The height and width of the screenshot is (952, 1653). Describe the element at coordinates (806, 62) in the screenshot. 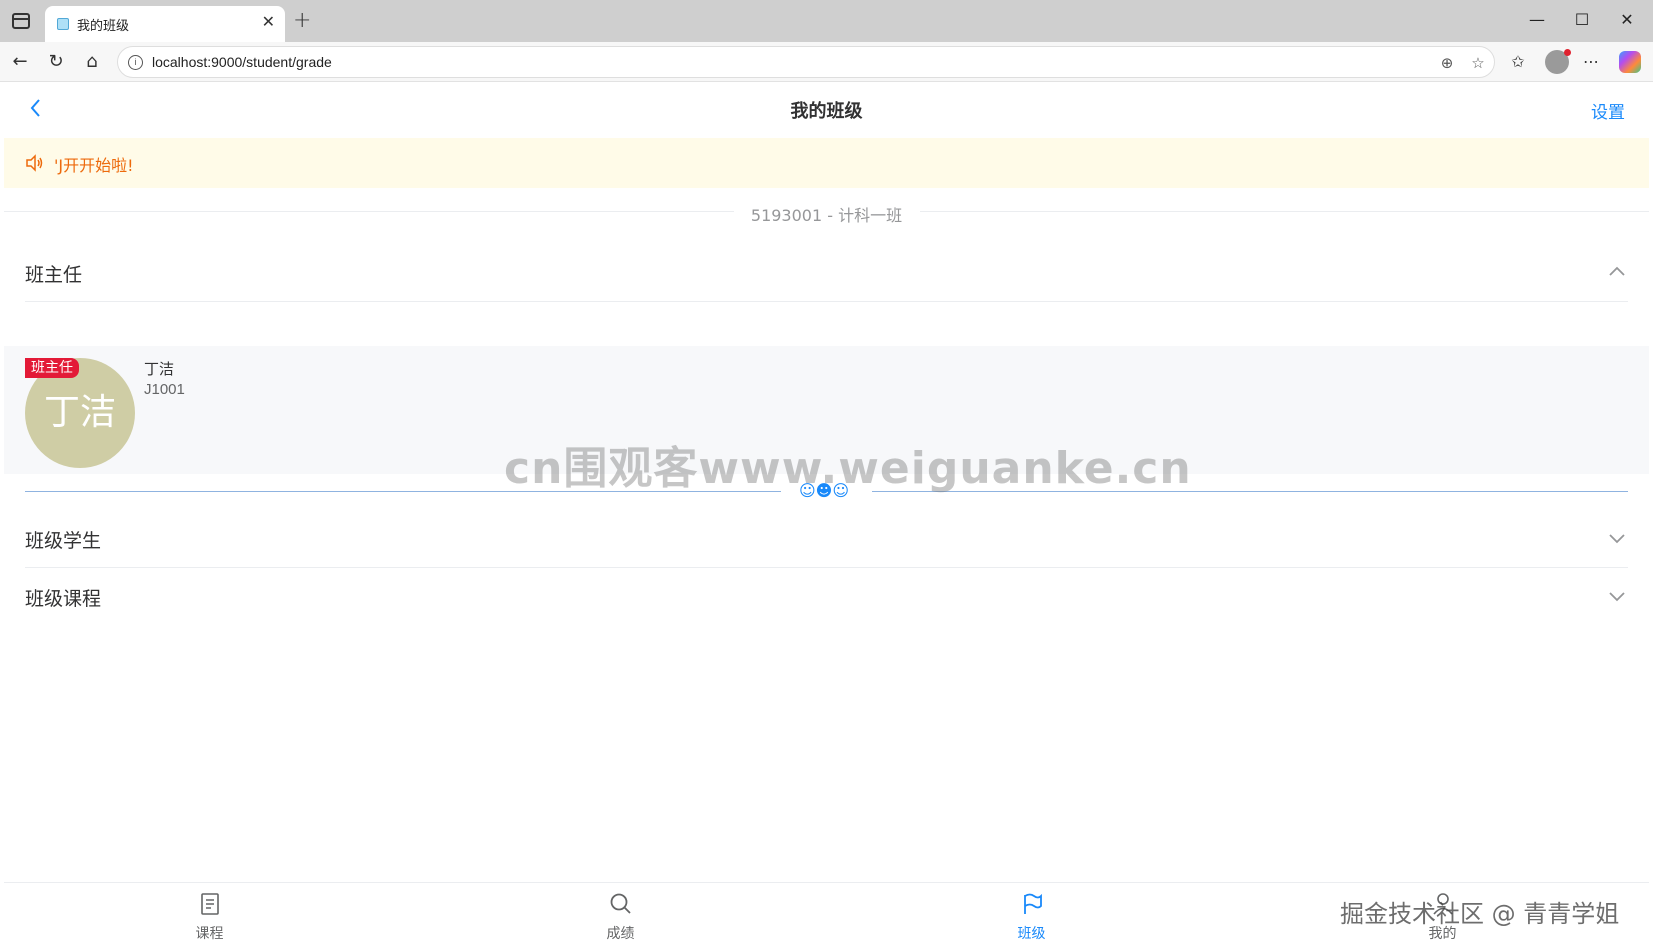

I see `address-bar: i localhost:9000/student/grade ⊕ ☆` at that location.